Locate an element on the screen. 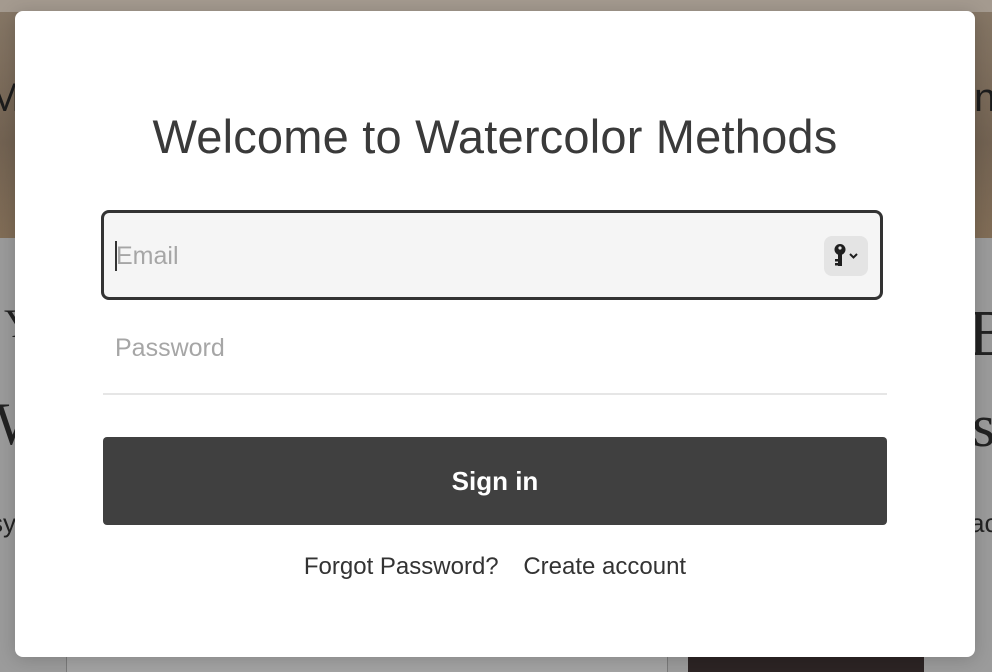 Image resolution: width=992 pixels, height=672 pixels. email-field is located at coordinates (492, 255).